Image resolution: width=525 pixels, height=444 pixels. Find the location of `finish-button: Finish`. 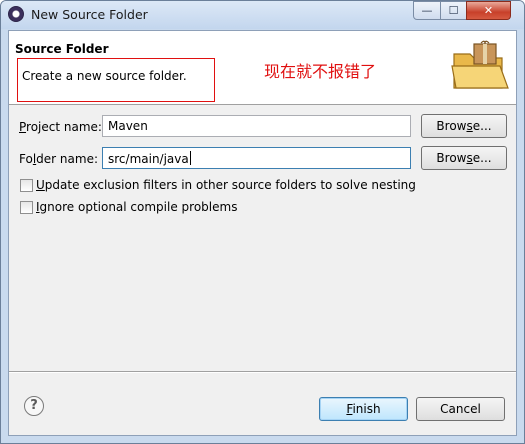

finish-button: Finish is located at coordinates (363, 409).